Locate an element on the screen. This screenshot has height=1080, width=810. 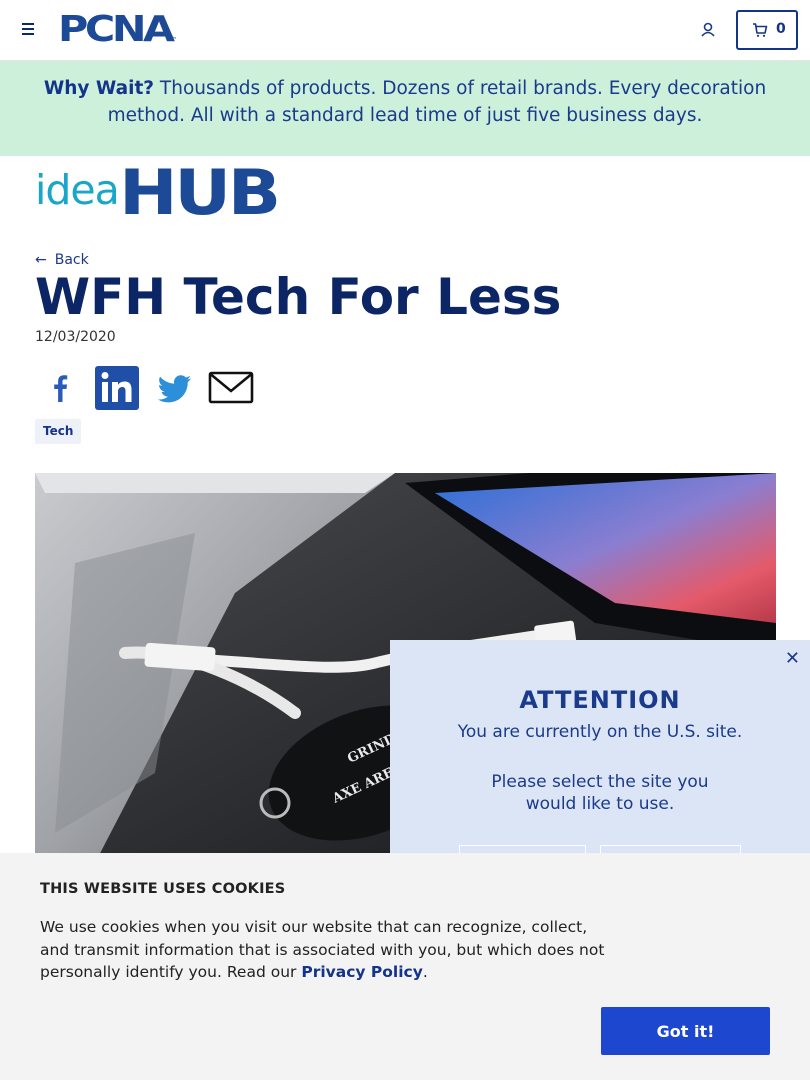
logo-wordmark: PCNA is located at coordinates (116, 29).